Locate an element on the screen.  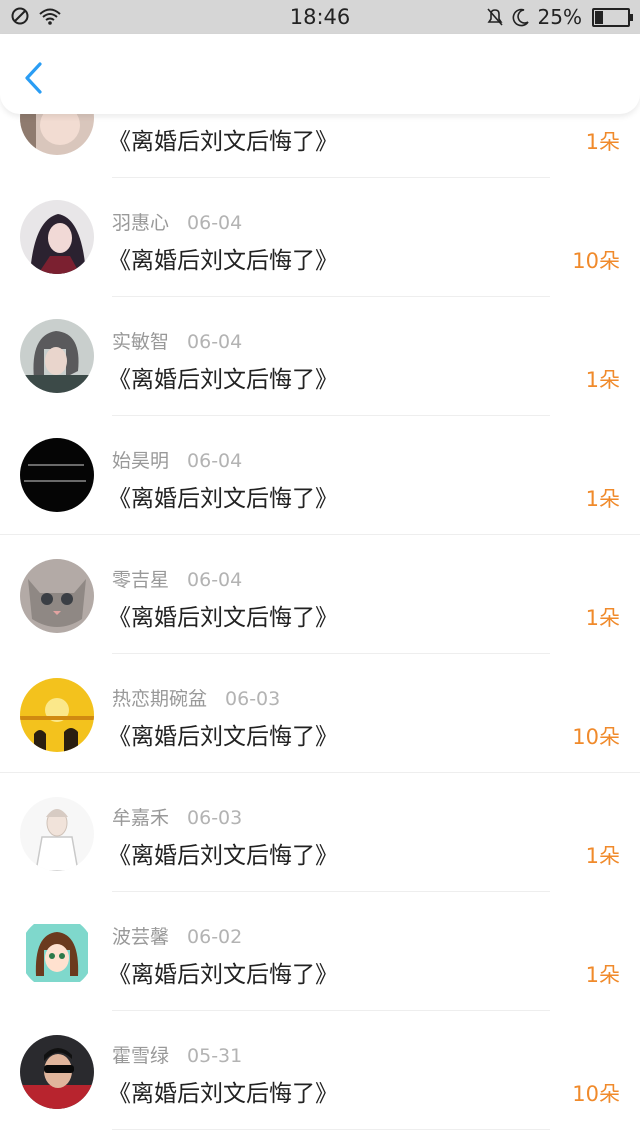
user-name-line: 波芸馨 06-02 is located at coordinates (177, 935).